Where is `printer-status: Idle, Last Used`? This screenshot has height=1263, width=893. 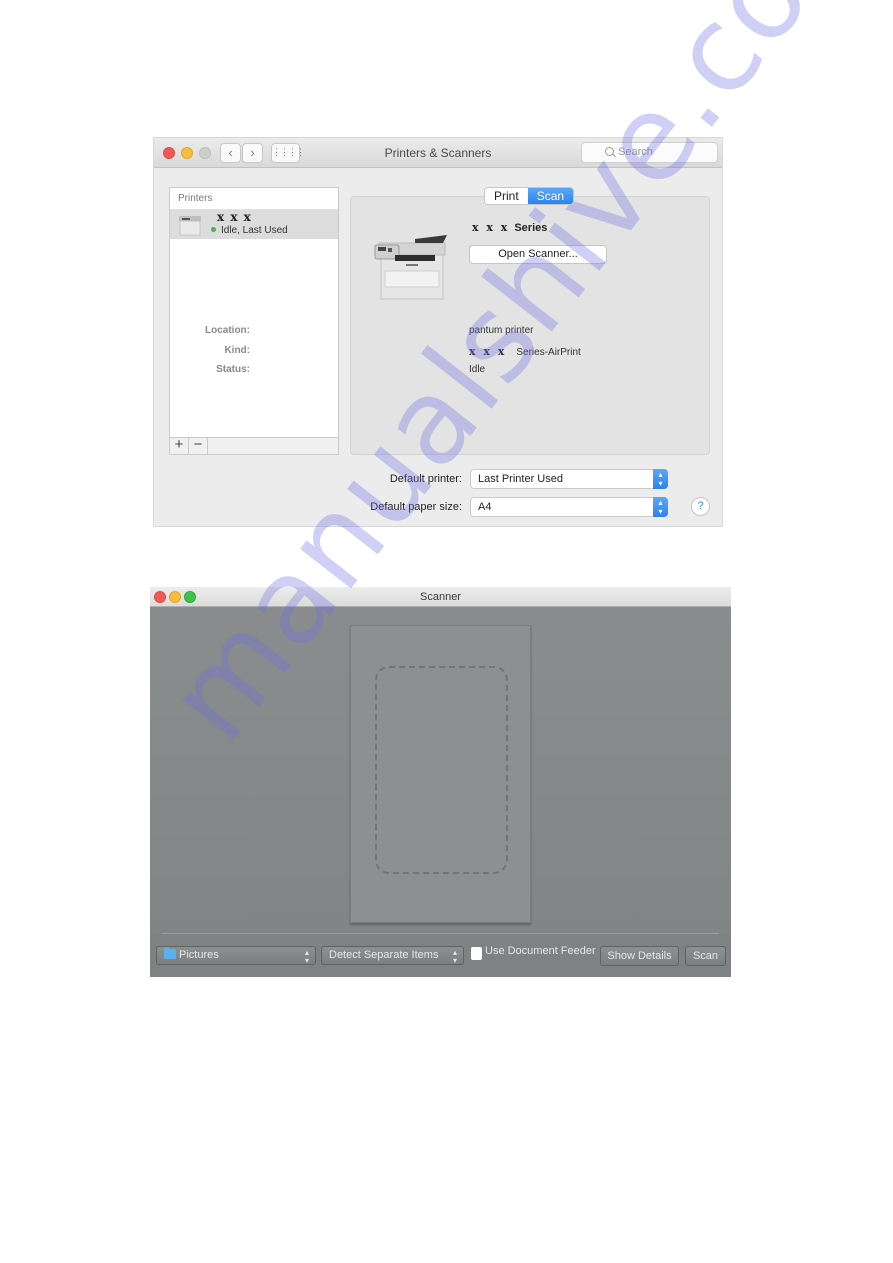
printer-status: Idle, Last Used is located at coordinates (249, 230).